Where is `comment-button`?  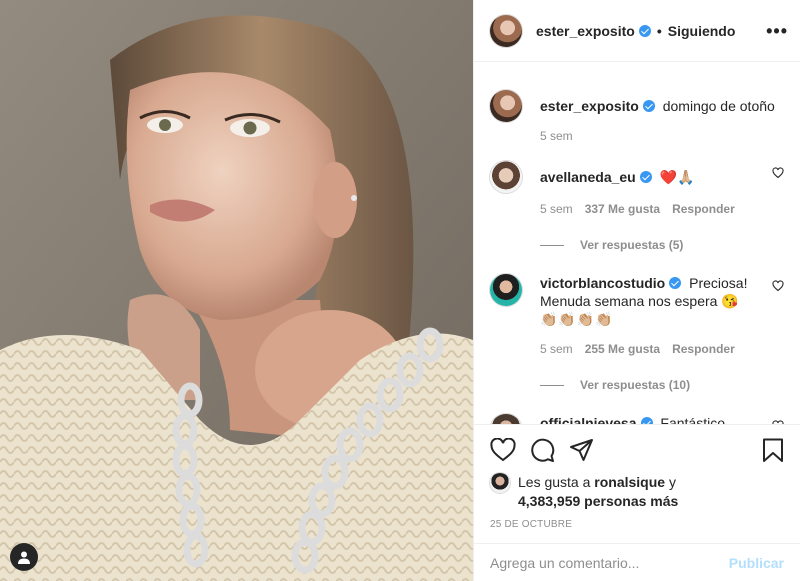 comment-button is located at coordinates (542, 450).